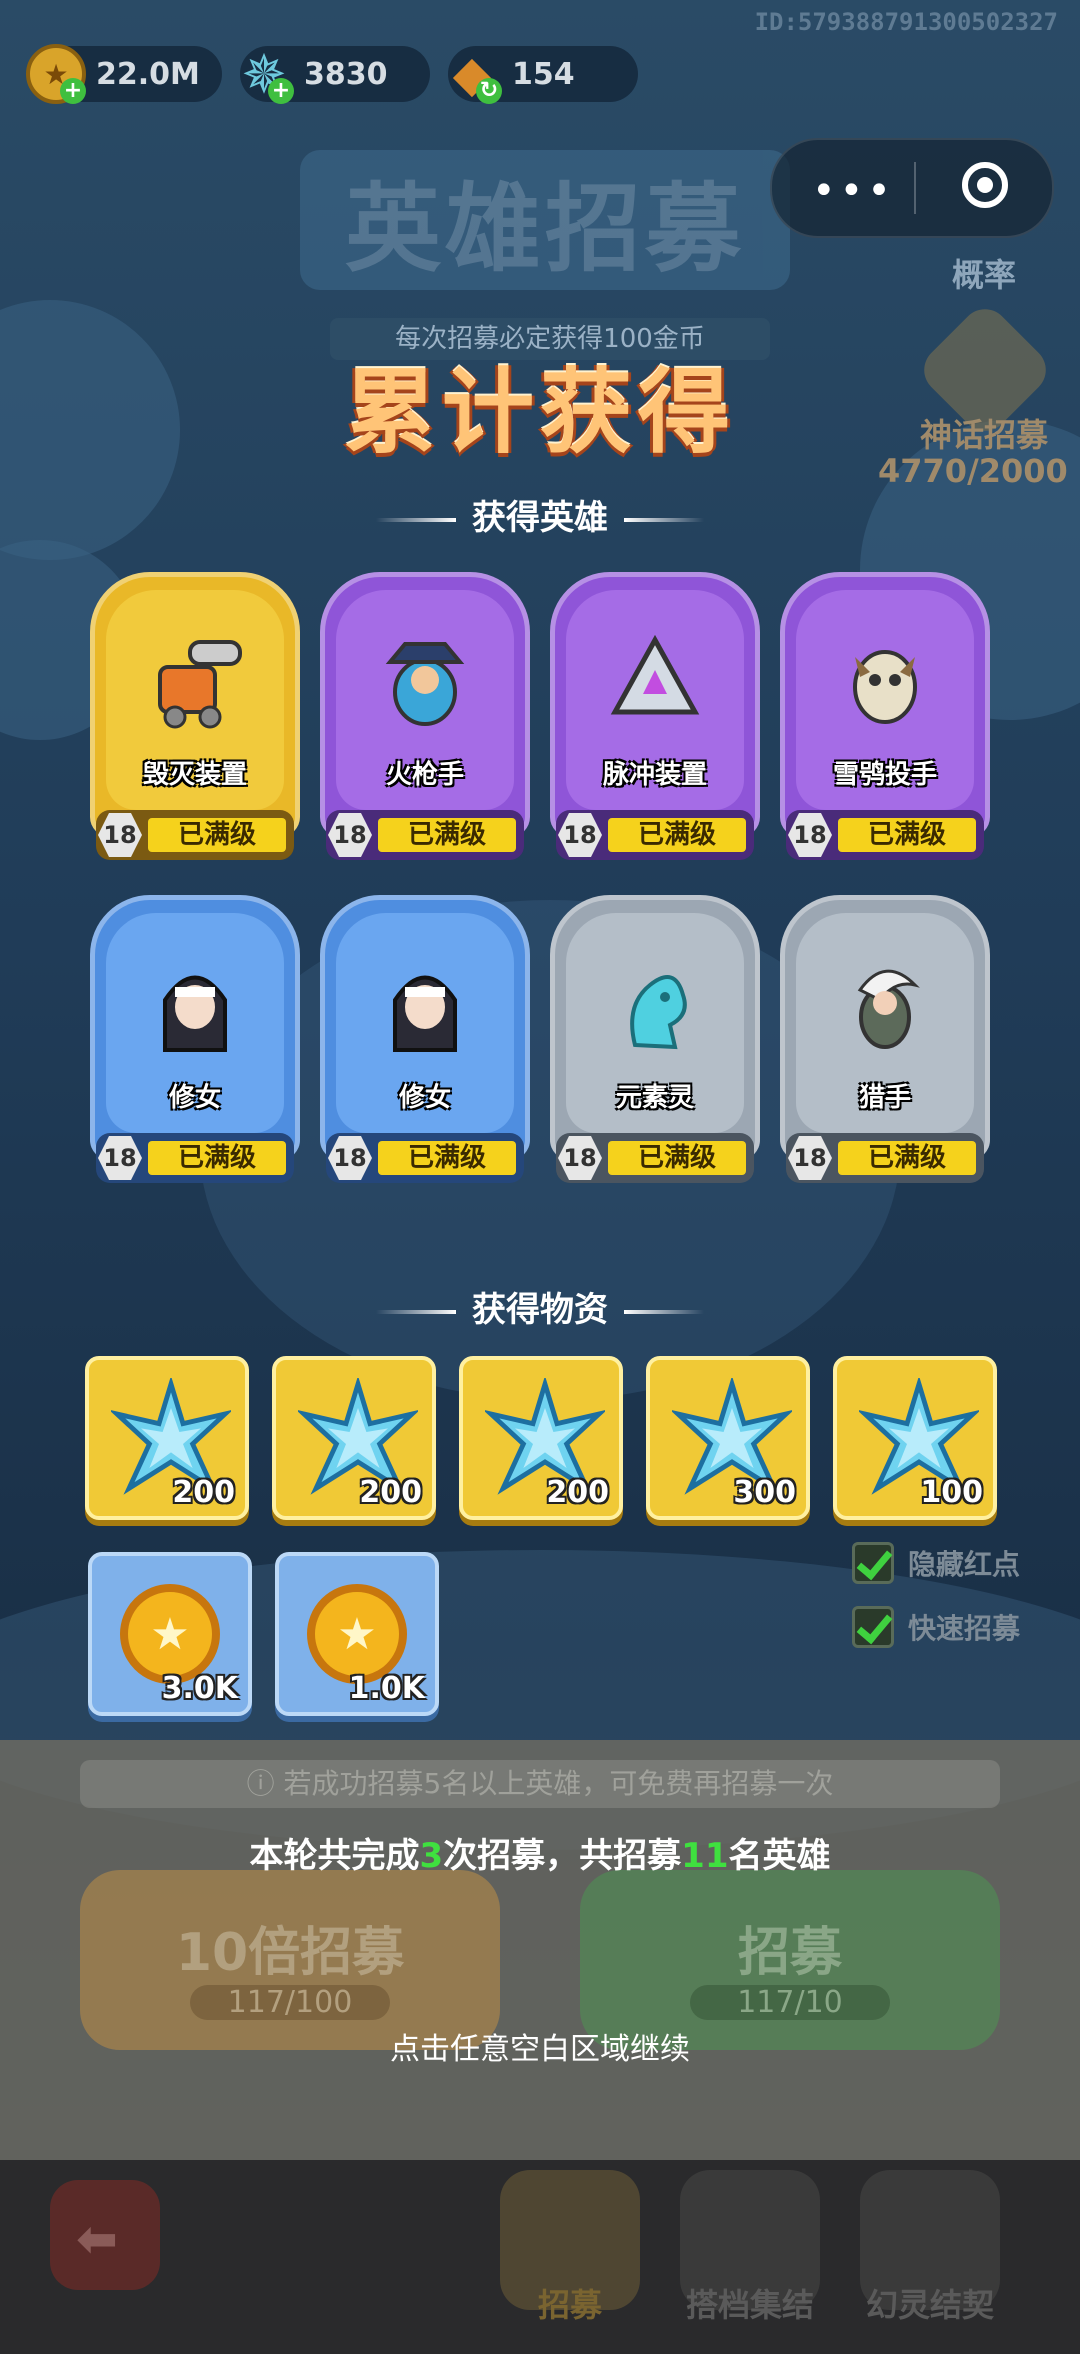 Image resolution: width=1080 pixels, height=2354 pixels. Describe the element at coordinates (658, 1012) in the screenshot. I see `elemental-icon` at that location.